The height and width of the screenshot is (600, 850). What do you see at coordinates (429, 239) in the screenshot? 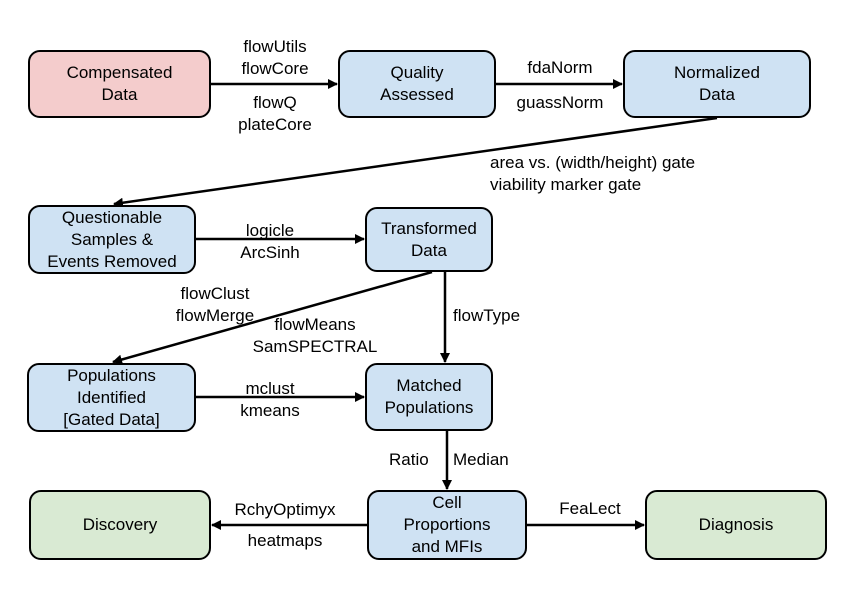
I see `node-transformed-data: Transformed Data` at bounding box center [429, 239].